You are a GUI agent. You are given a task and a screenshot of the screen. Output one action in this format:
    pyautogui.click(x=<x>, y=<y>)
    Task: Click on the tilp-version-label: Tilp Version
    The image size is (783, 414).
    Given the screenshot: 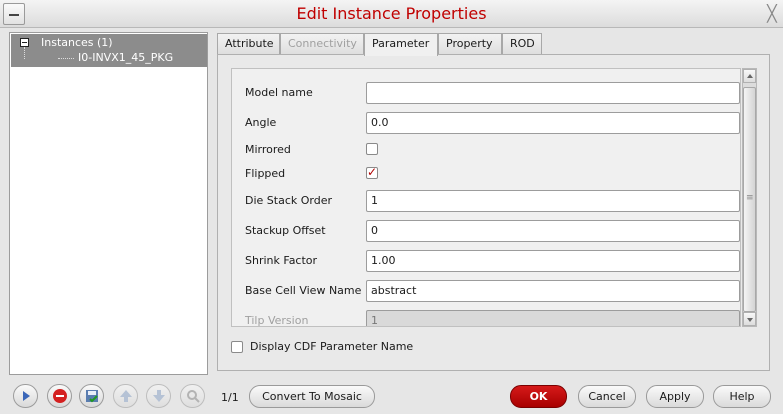 What is the action you would take?
    pyautogui.click(x=277, y=320)
    